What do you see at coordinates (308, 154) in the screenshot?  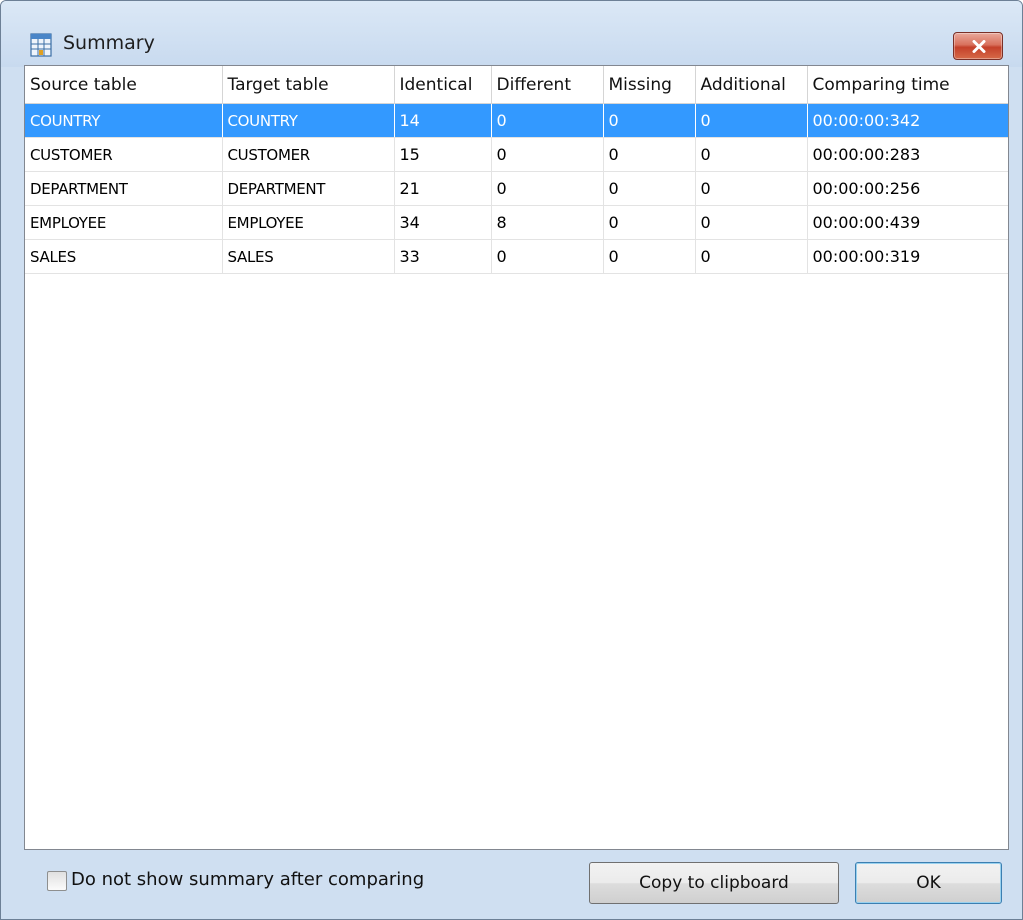 I see `cell-target-table: CUSTOMER` at bounding box center [308, 154].